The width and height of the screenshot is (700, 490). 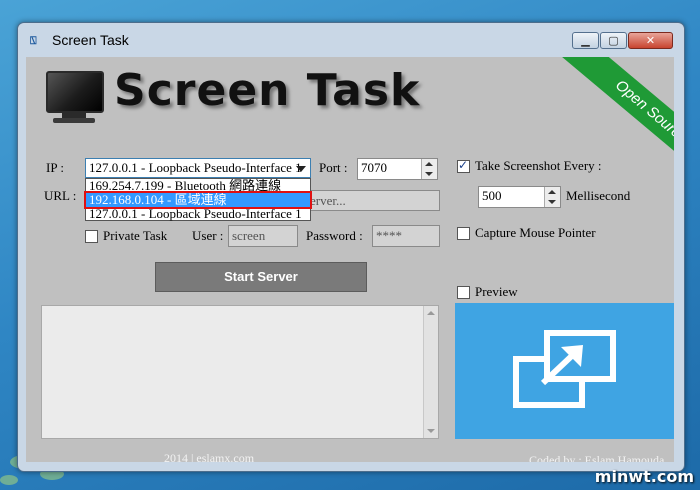 What do you see at coordinates (135, 235) in the screenshot?
I see `private-task-label: Private Task` at bounding box center [135, 235].